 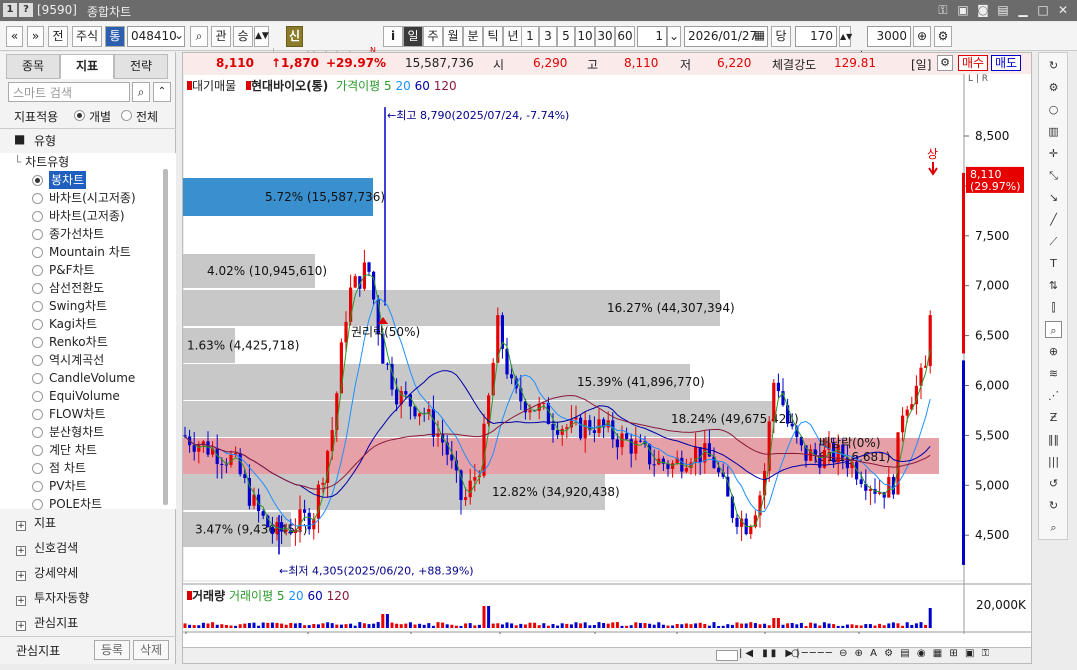 I want to click on group-type: 유형, so click(x=45, y=140).